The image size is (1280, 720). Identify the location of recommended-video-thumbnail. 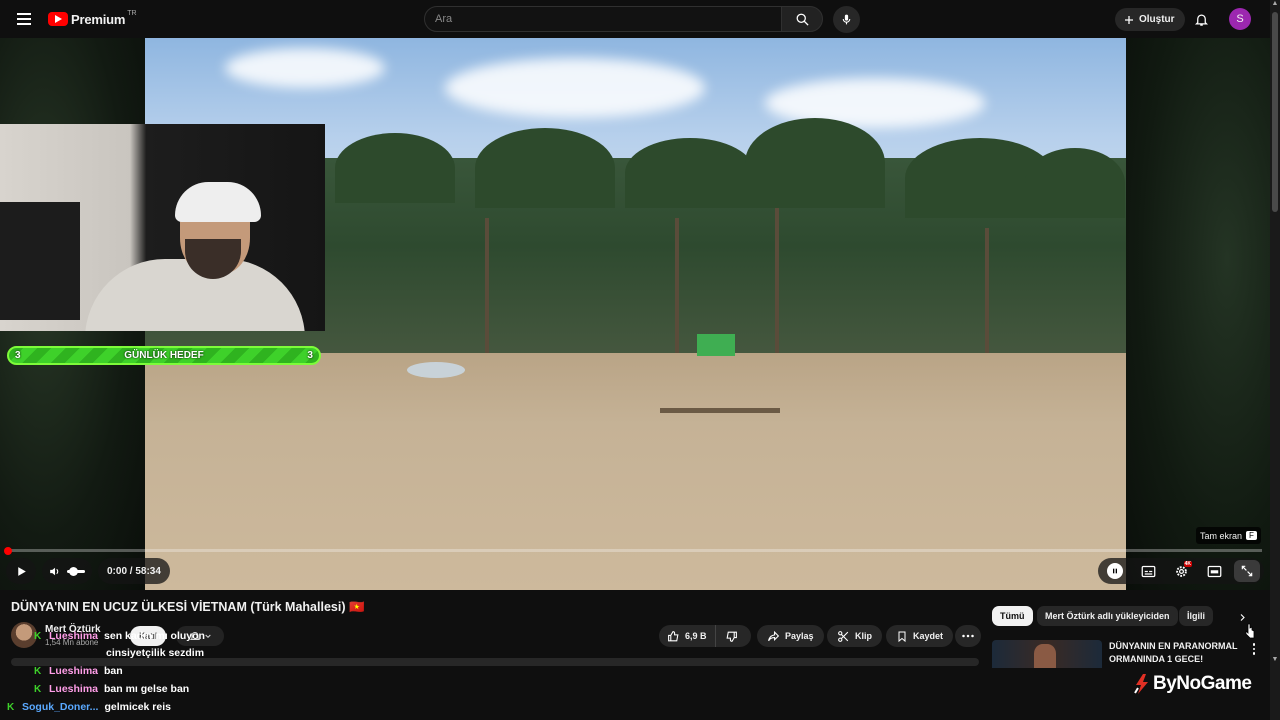
(1047, 654).